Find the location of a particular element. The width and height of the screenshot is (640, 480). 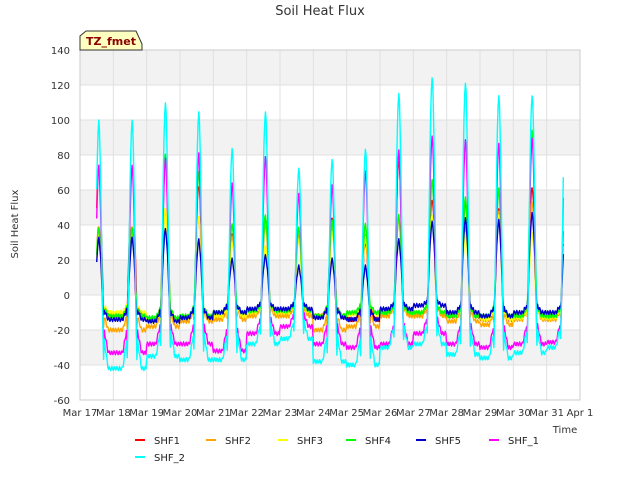

legend-item-shf4: SHF4 is located at coordinates (368, 441).